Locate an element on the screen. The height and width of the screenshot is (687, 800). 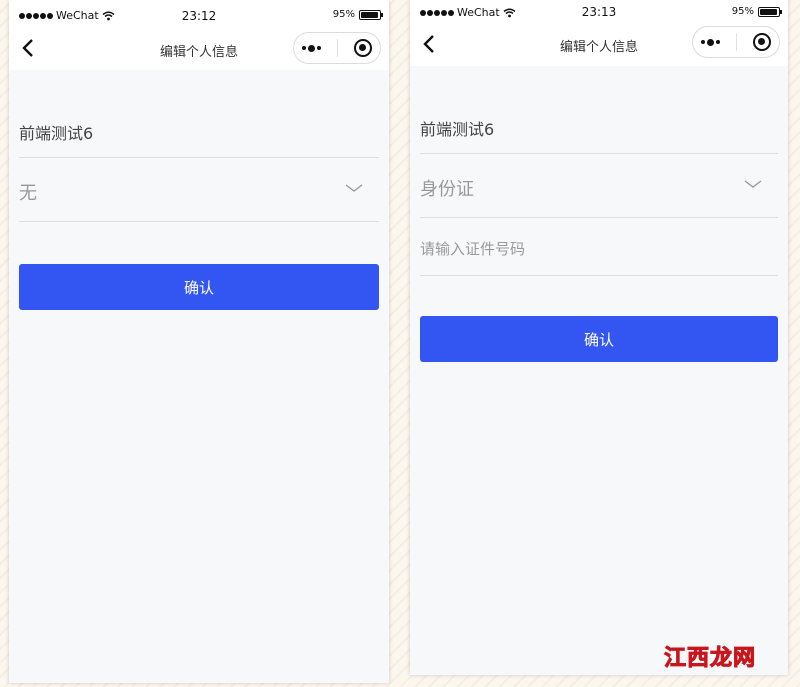
id-type-value: 无 is located at coordinates (28, 193).